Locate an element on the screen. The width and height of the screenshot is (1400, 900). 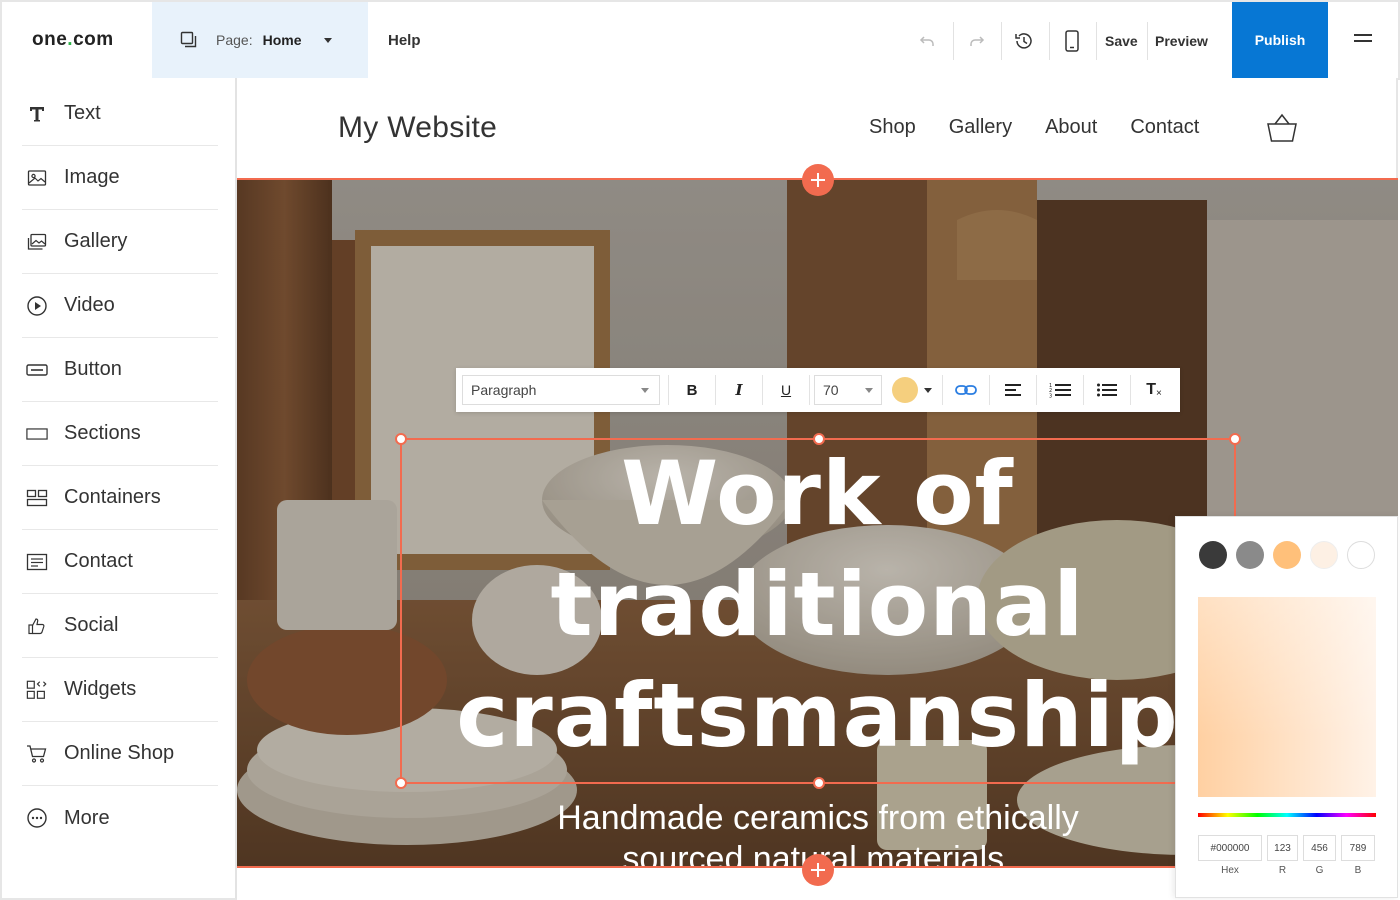
basket-icon is located at coordinates (1282, 130).